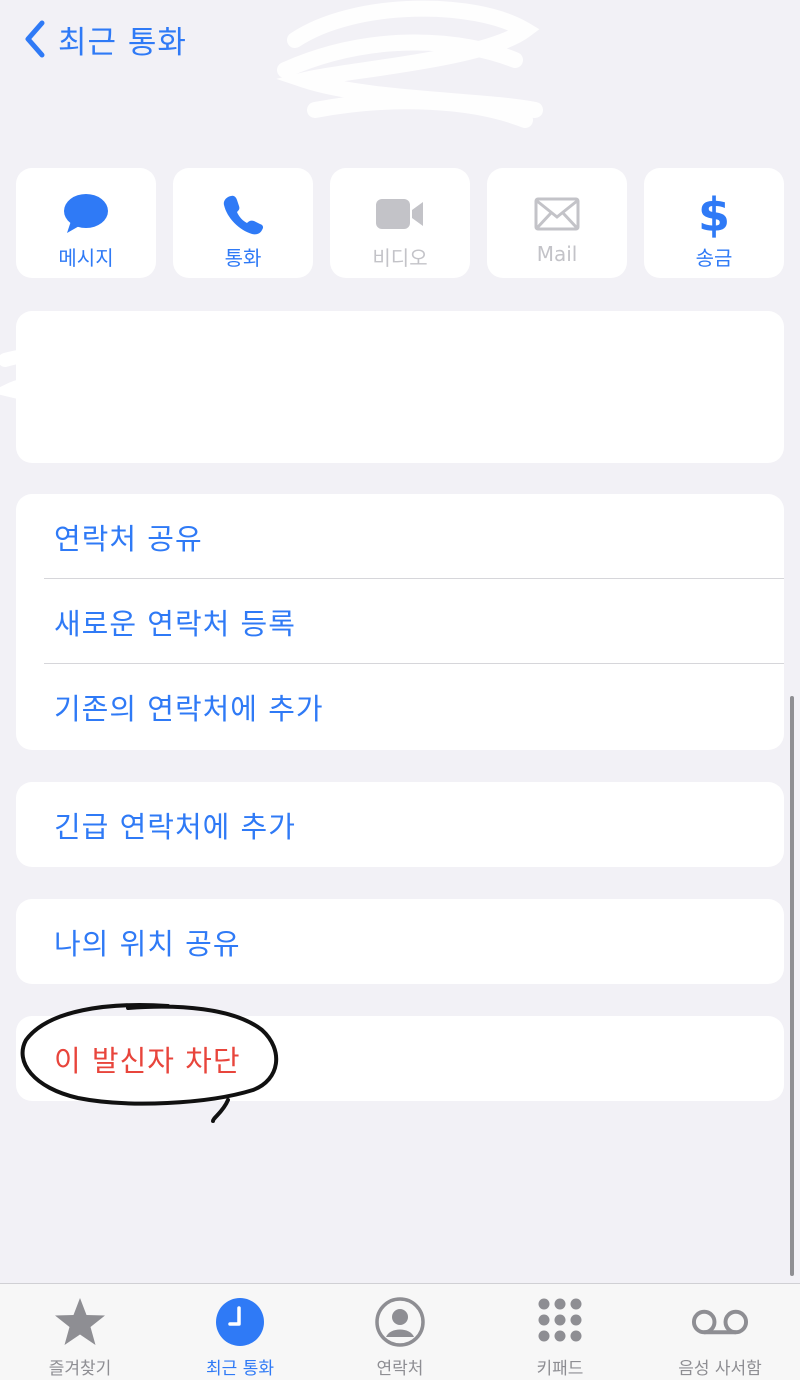 This screenshot has width=800, height=1380. I want to click on message-button: 메시지, so click(86, 223).